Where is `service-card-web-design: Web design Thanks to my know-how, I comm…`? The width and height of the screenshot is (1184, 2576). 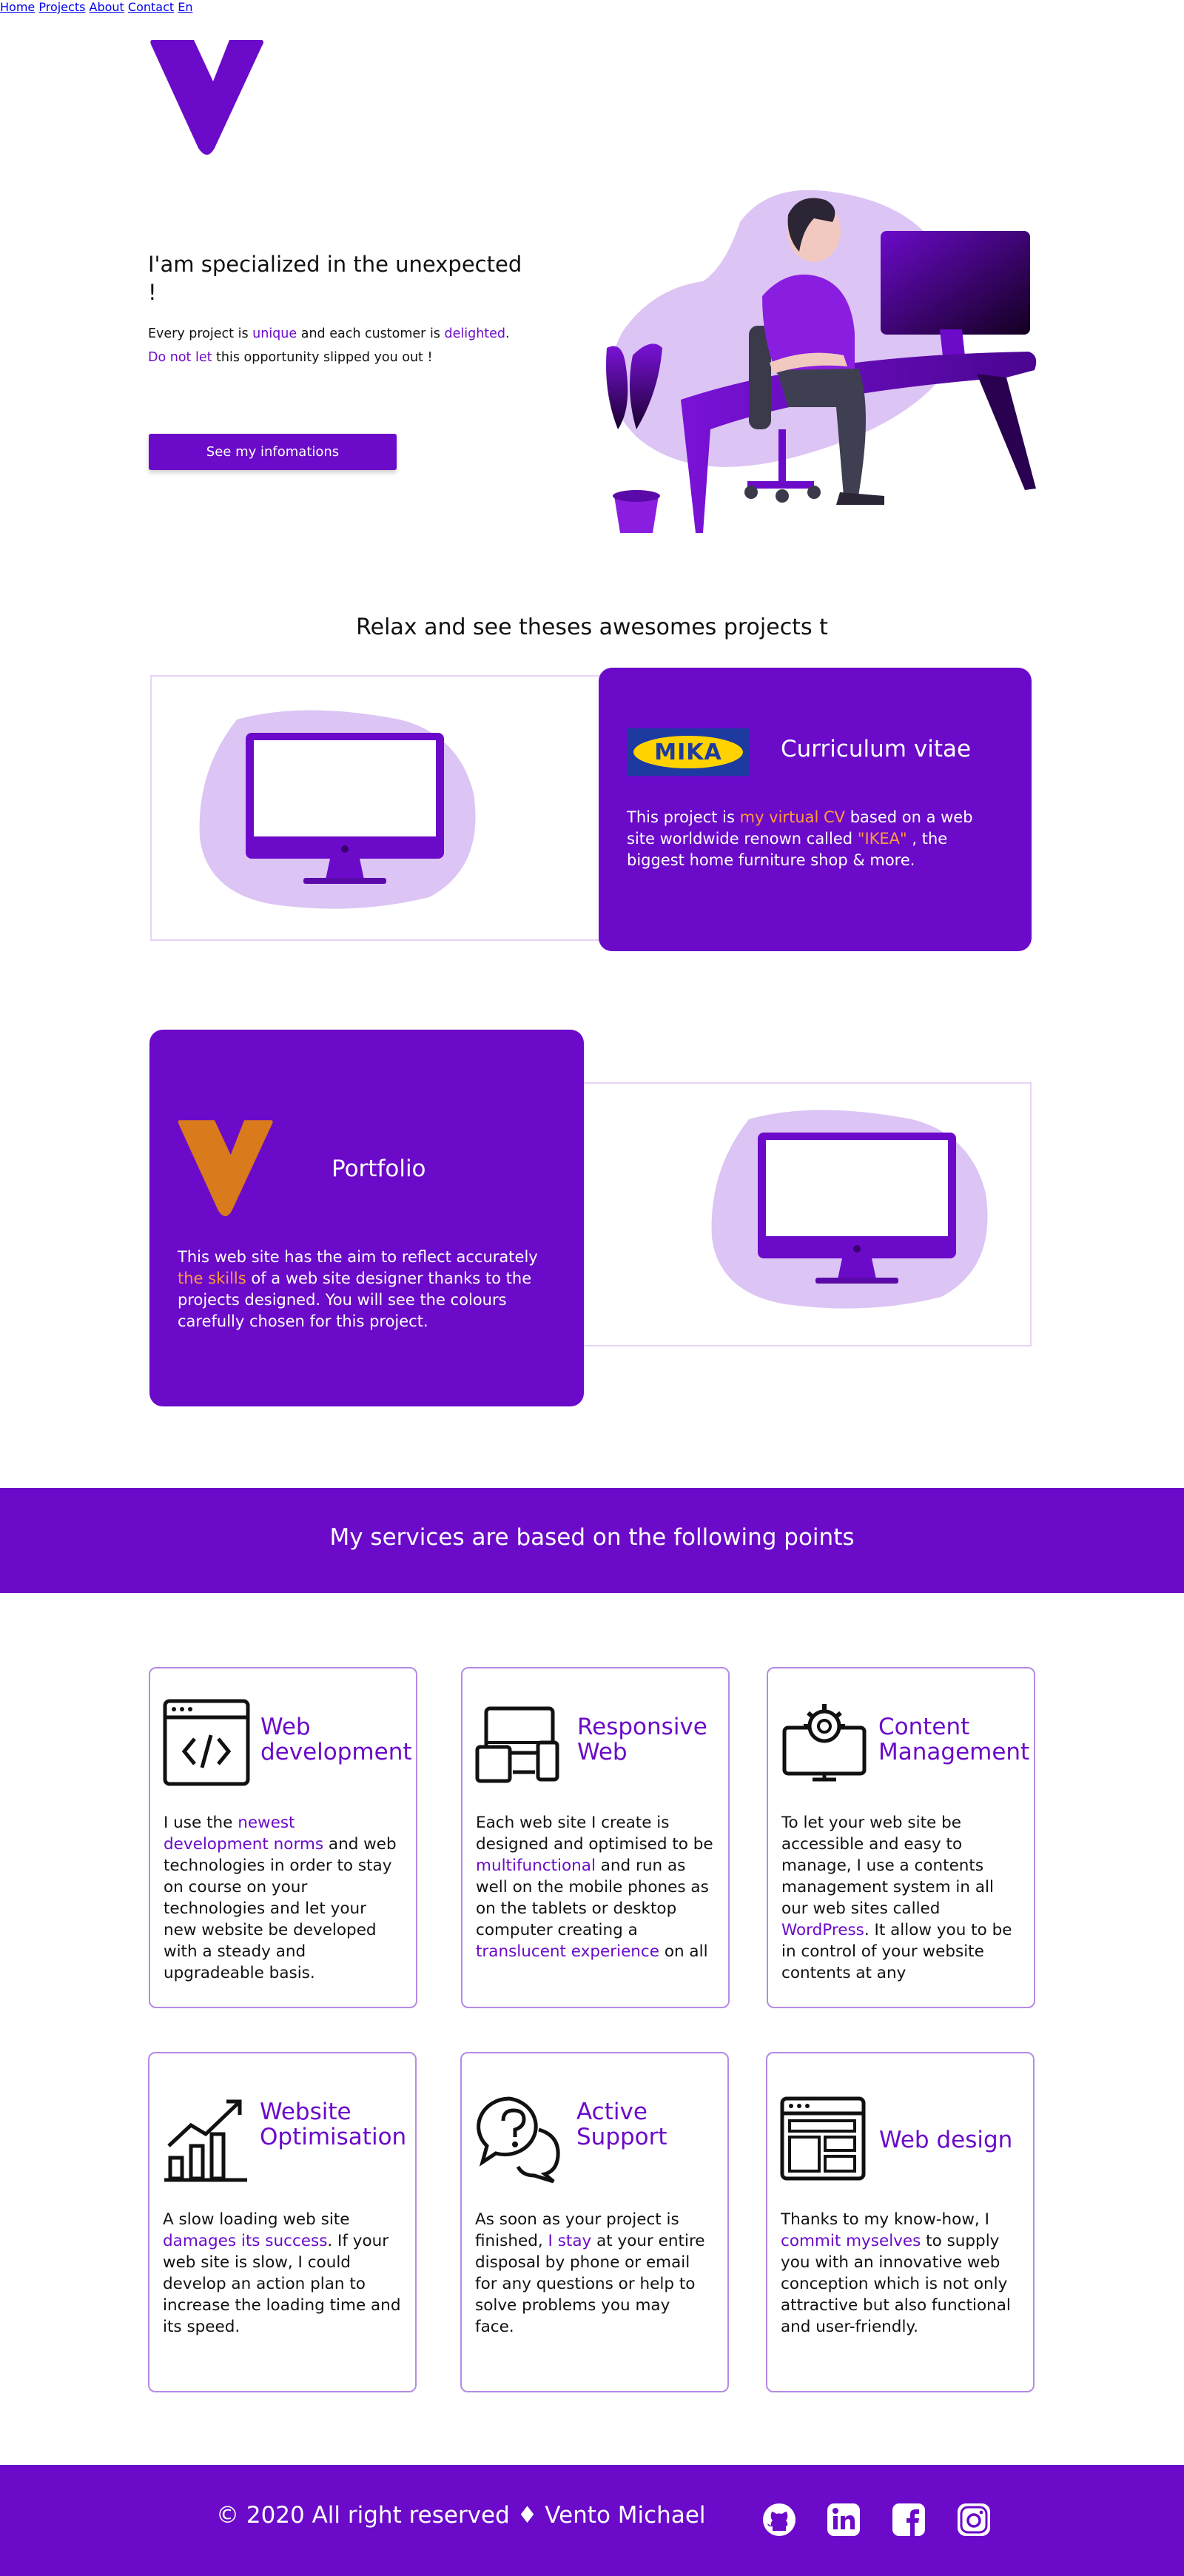 service-card-web-design: Web design Thanks to my know-how, I comm… is located at coordinates (900, 2222).